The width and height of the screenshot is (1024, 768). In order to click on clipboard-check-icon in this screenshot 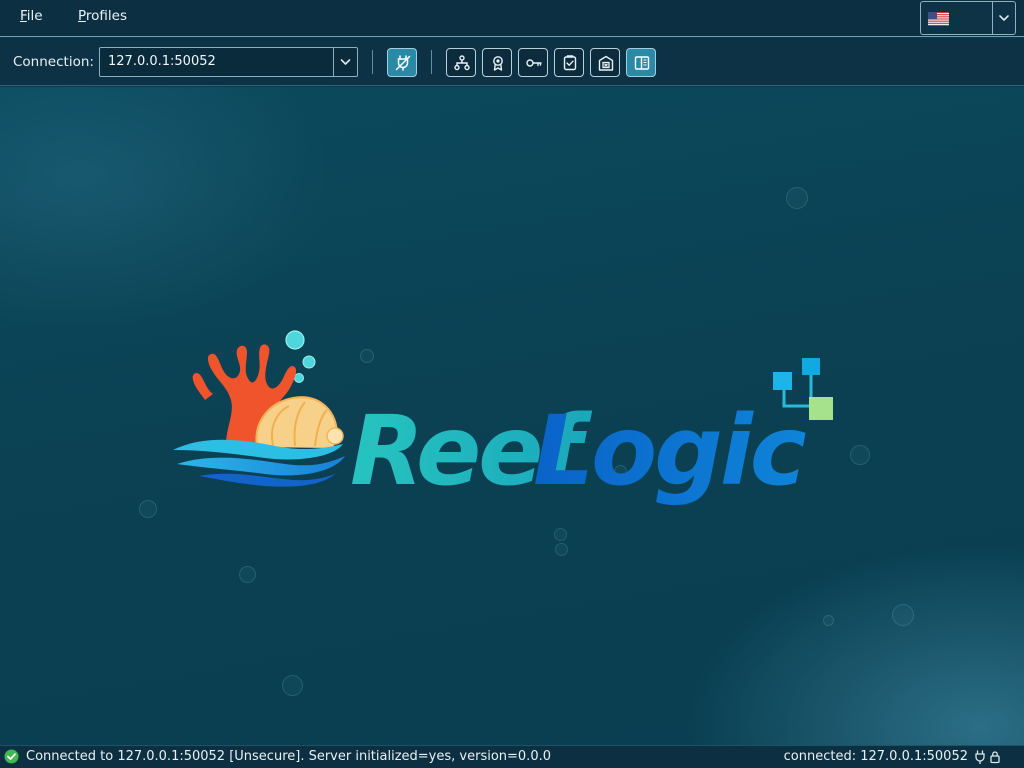, I will do `click(570, 63)`.